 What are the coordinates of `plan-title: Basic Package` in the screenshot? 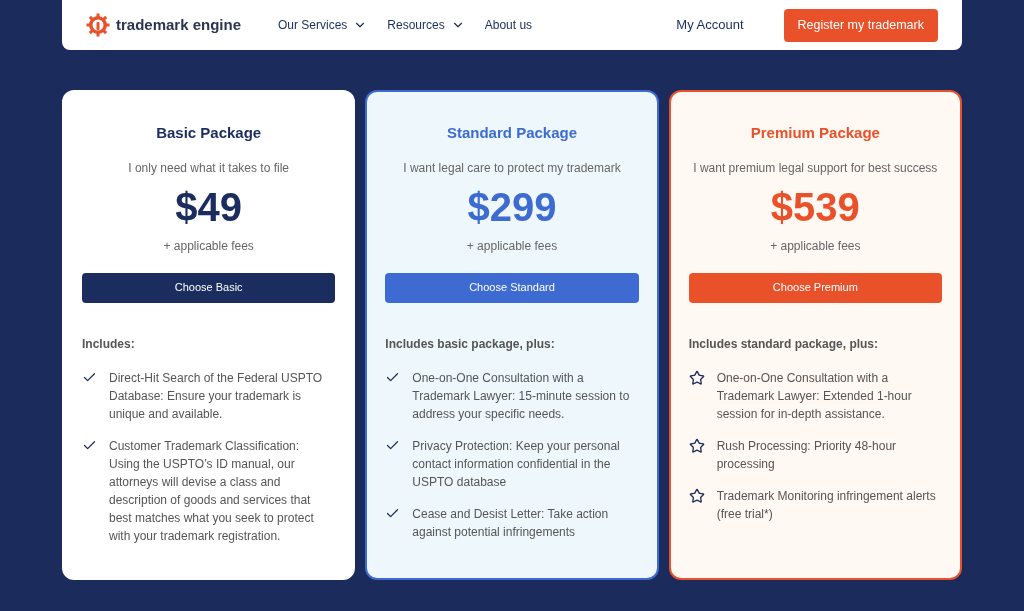 It's located at (209, 133).